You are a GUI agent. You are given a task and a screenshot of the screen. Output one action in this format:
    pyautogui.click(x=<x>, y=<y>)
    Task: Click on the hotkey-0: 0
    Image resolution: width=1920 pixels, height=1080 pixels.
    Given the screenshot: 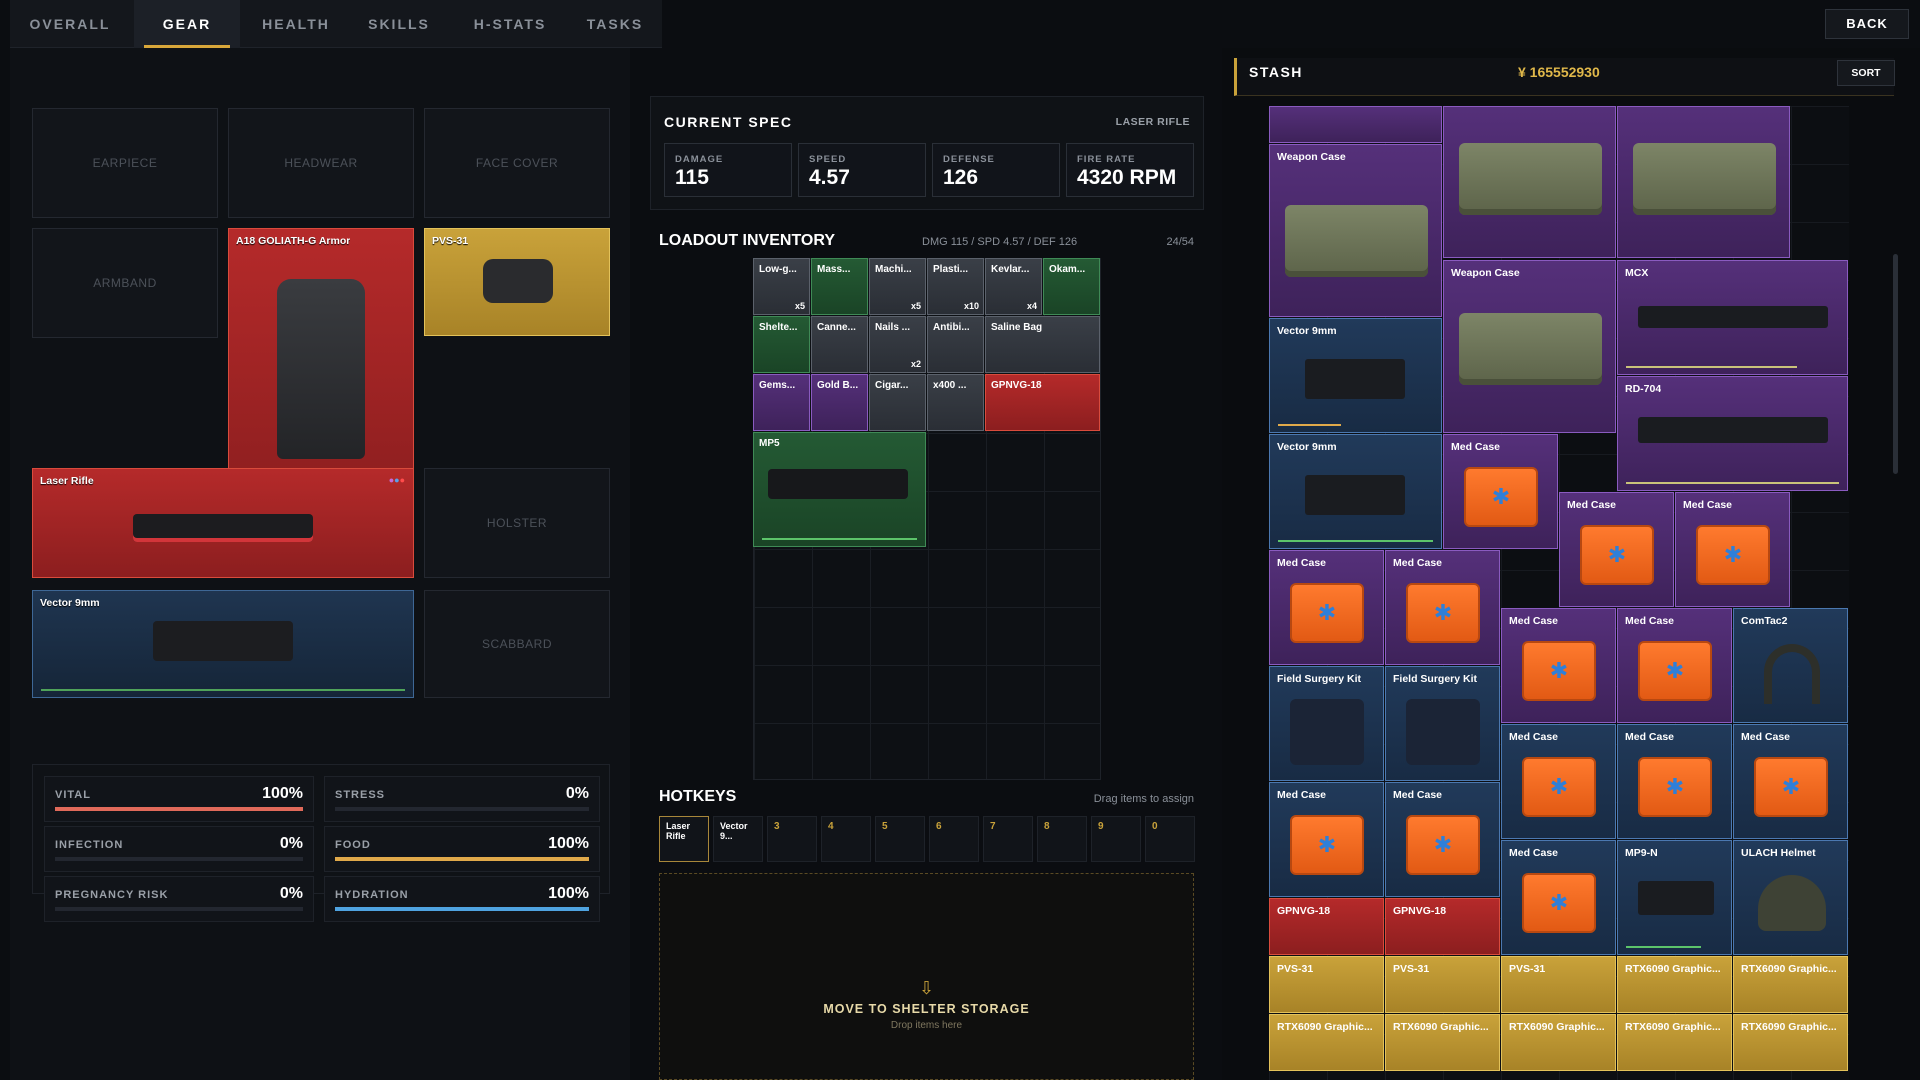 What is the action you would take?
    pyautogui.click(x=1170, y=839)
    